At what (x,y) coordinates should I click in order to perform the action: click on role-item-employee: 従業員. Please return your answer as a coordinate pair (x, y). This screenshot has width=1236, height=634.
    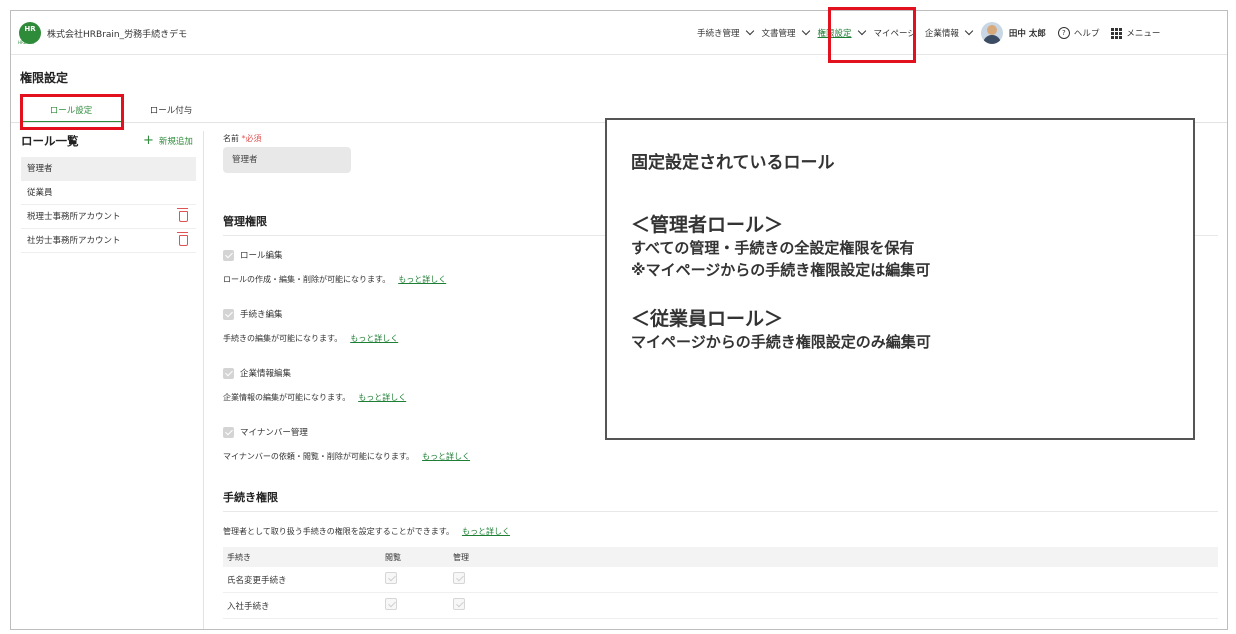
    Looking at the image, I should click on (108, 193).